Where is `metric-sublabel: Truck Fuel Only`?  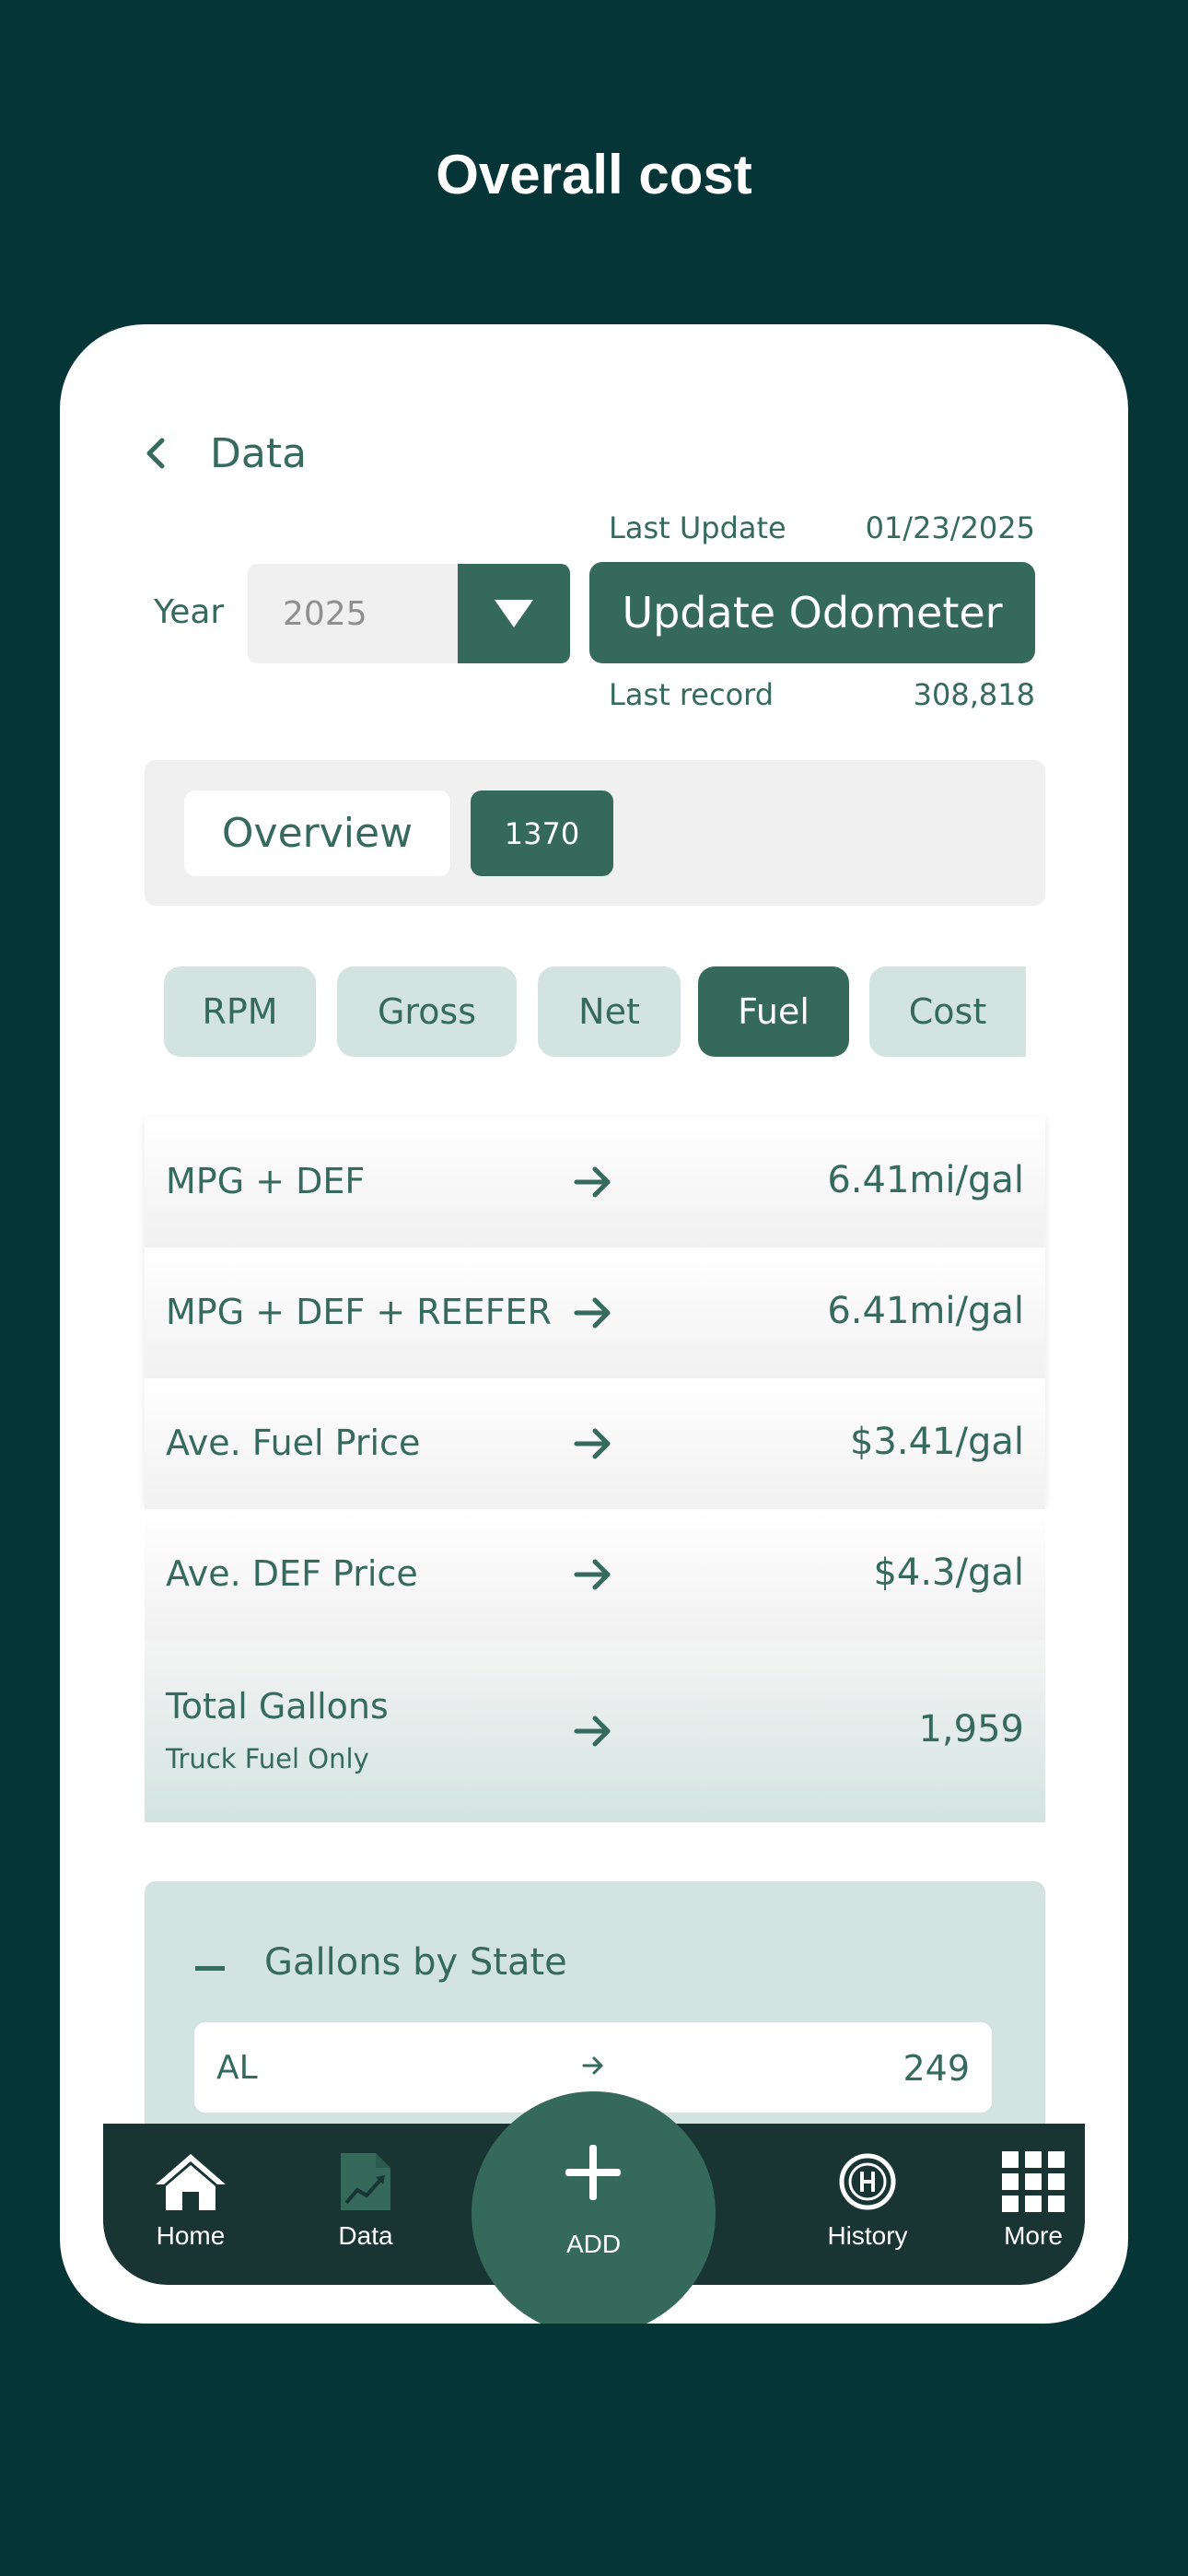 metric-sublabel: Truck Fuel Only is located at coordinates (267, 1758).